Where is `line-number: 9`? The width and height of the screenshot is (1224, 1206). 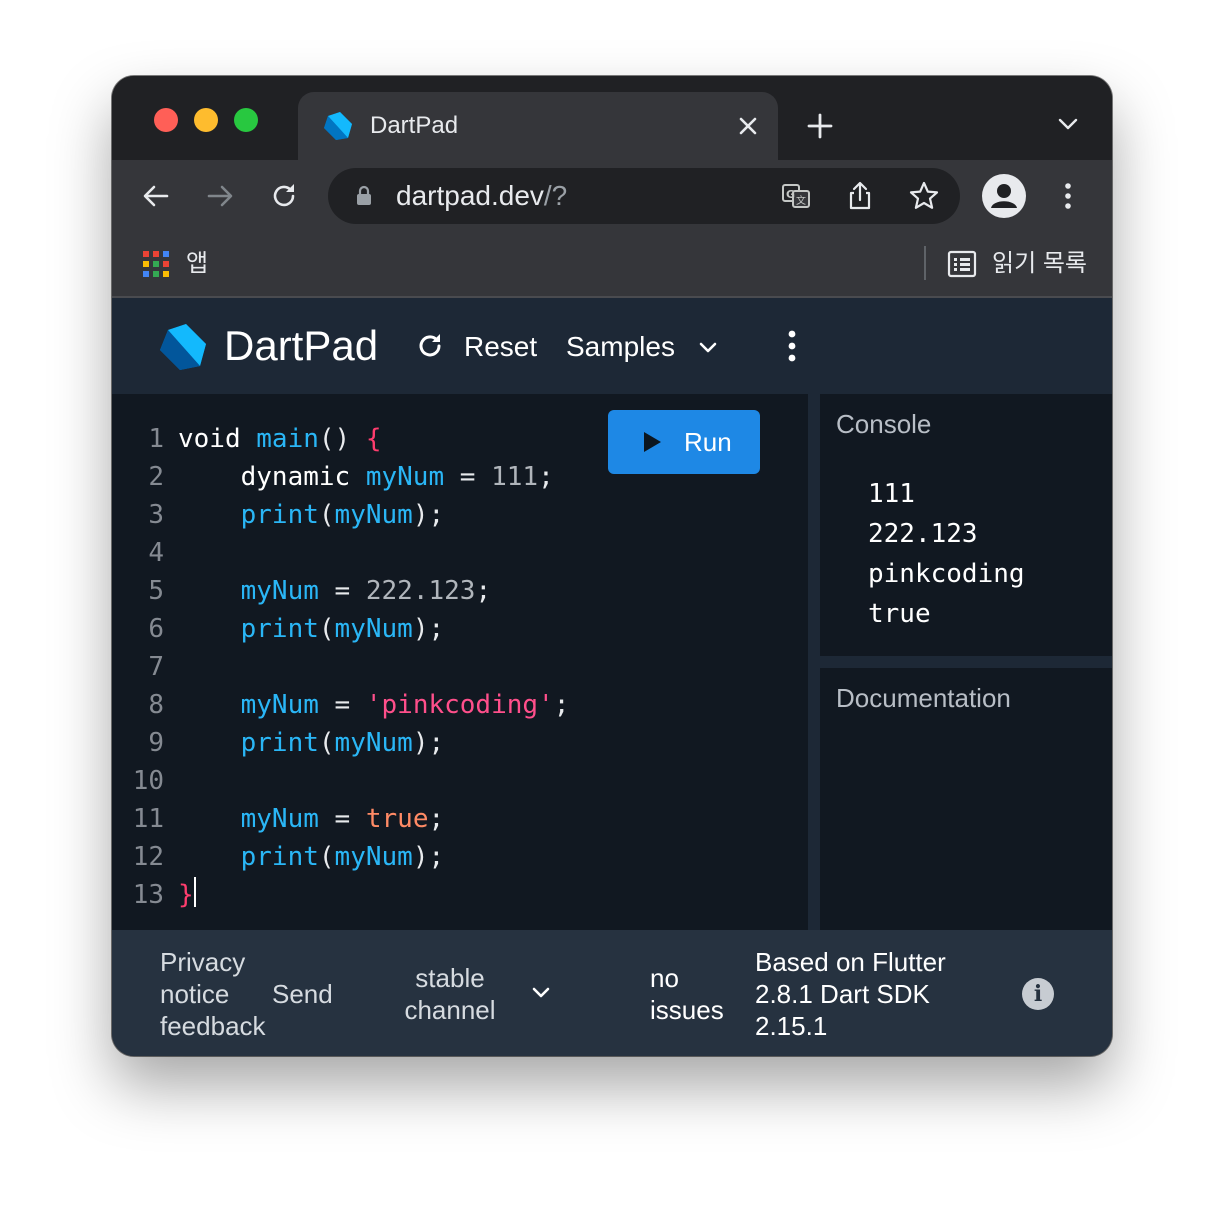 line-number: 9 is located at coordinates (156, 743).